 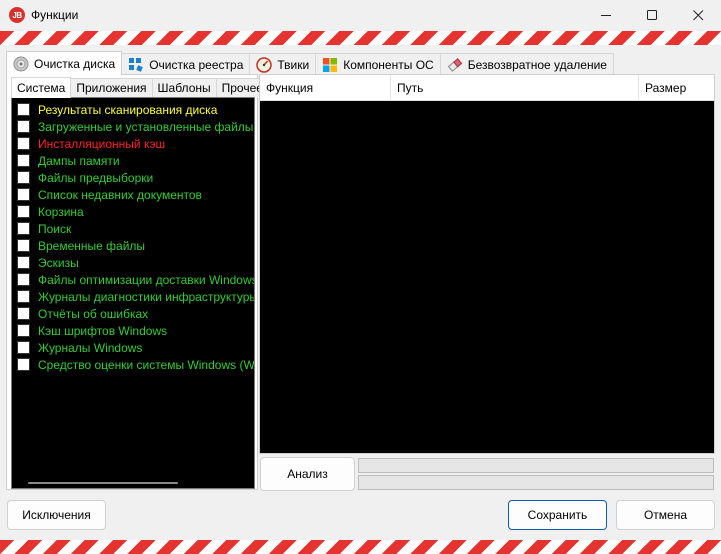 I want to click on cleanup-option: Инсталляционный кэш, so click(x=133, y=143).